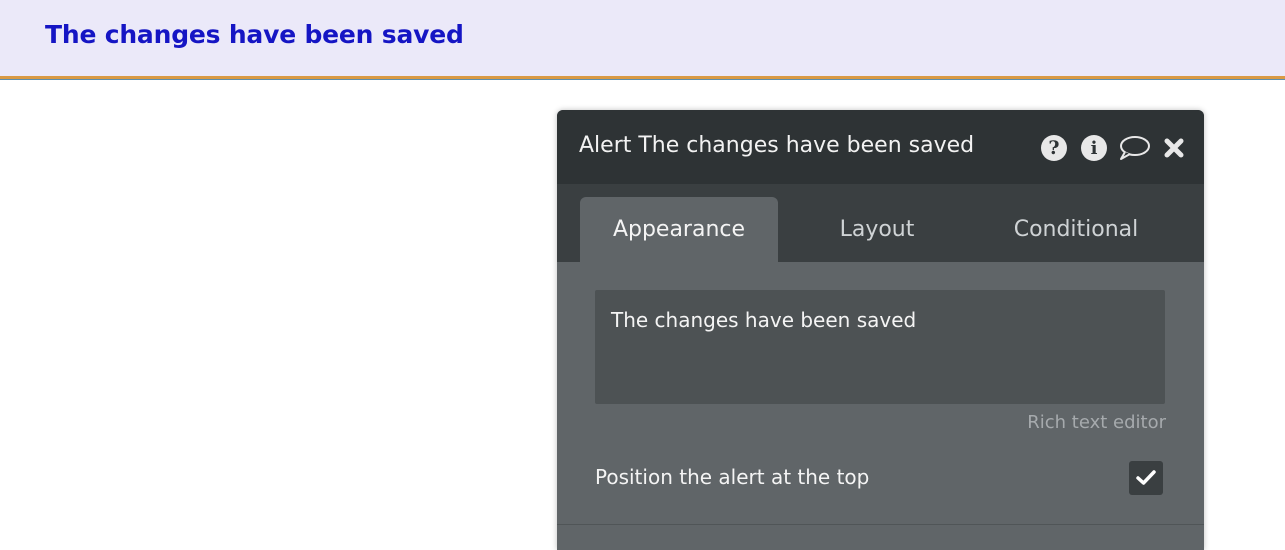  I want to click on alert-banner-text: The changes have been saved, so click(254, 34).